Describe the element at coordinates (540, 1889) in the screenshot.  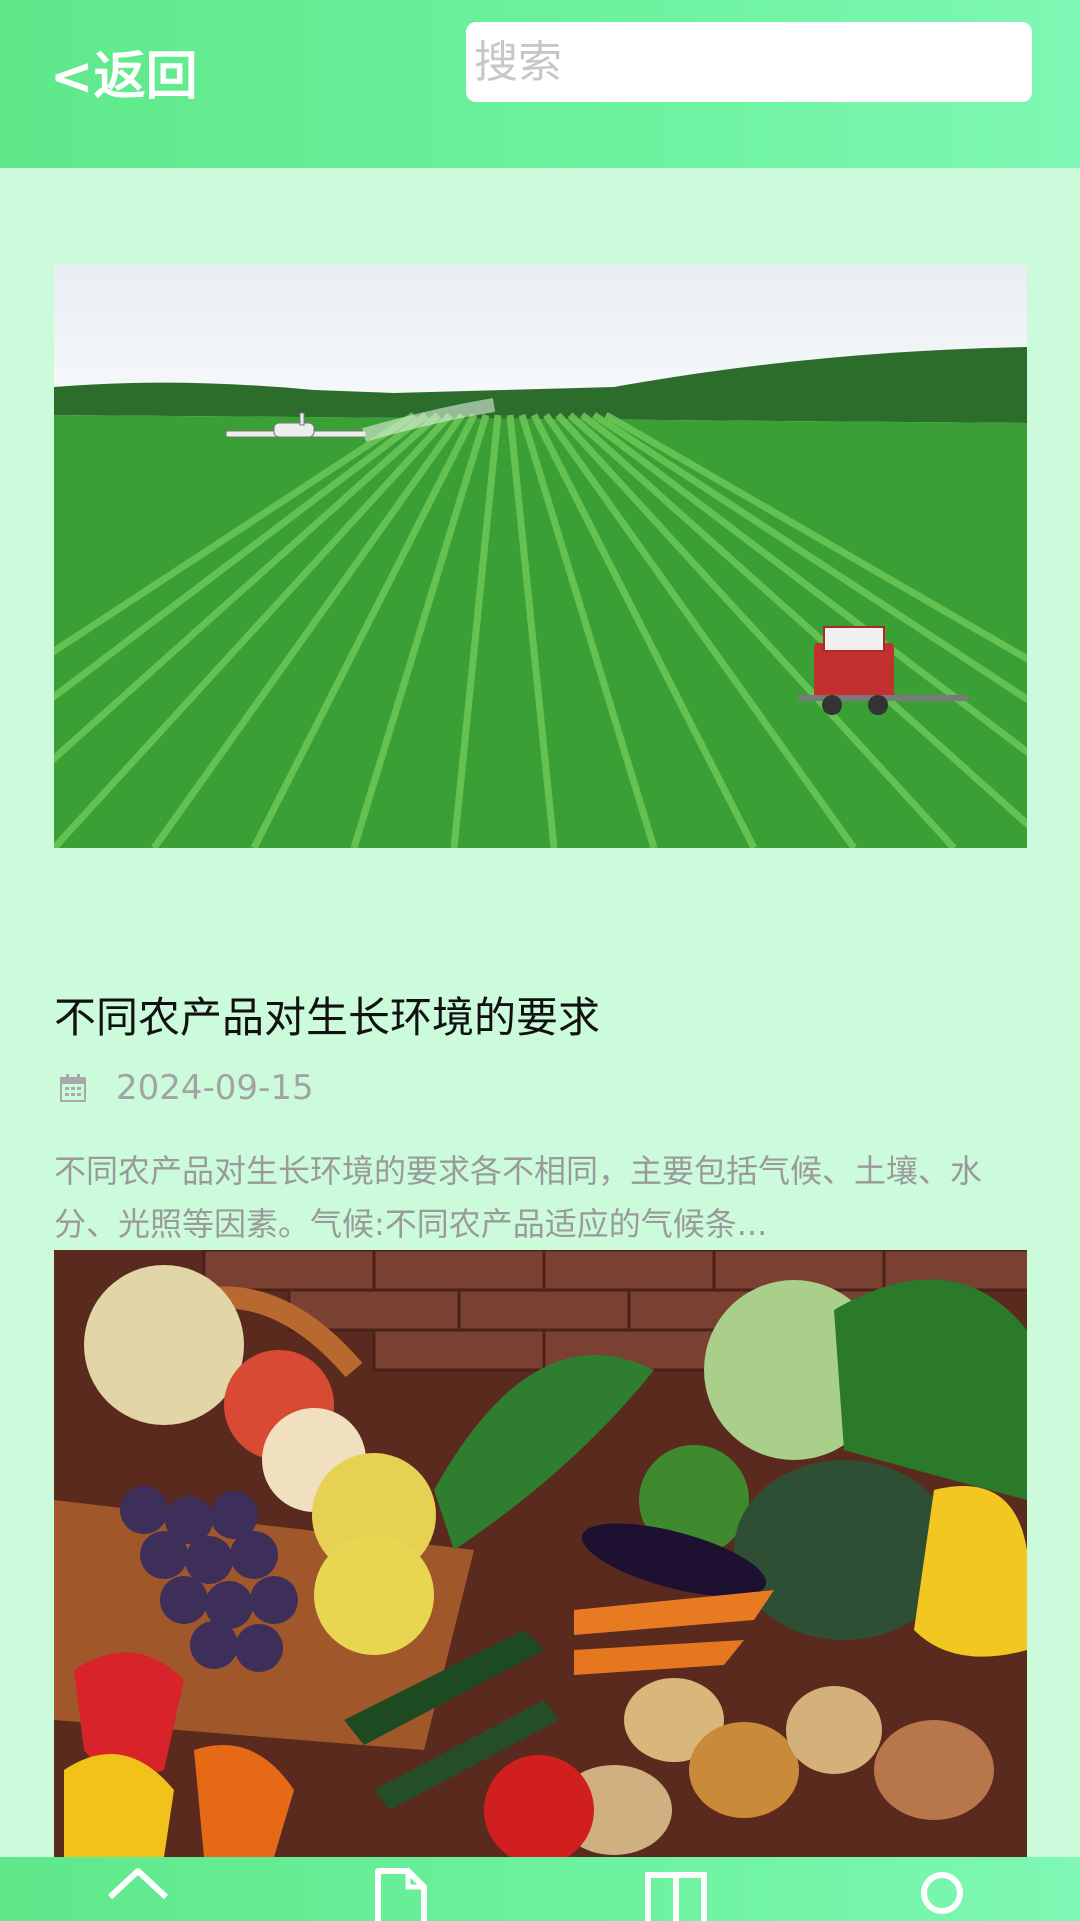
I see `bottom-navigation` at that location.